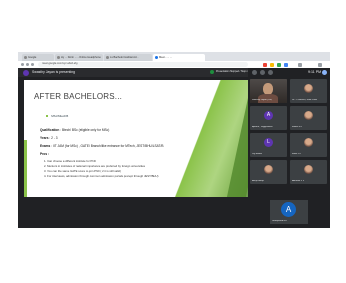 The image size is (346, 283). Describe the element at coordinates (25, 168) in the screenshot. I see `slide-decoration` at that location.